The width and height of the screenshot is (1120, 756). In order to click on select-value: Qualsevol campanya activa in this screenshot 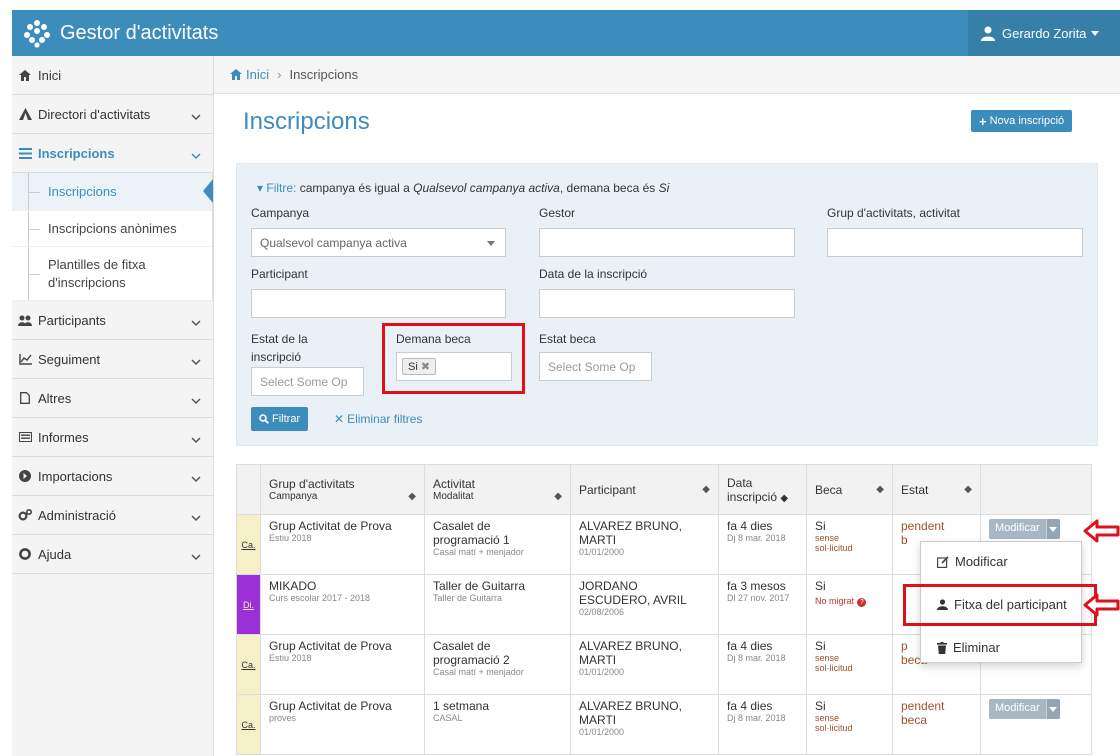, I will do `click(333, 242)`.